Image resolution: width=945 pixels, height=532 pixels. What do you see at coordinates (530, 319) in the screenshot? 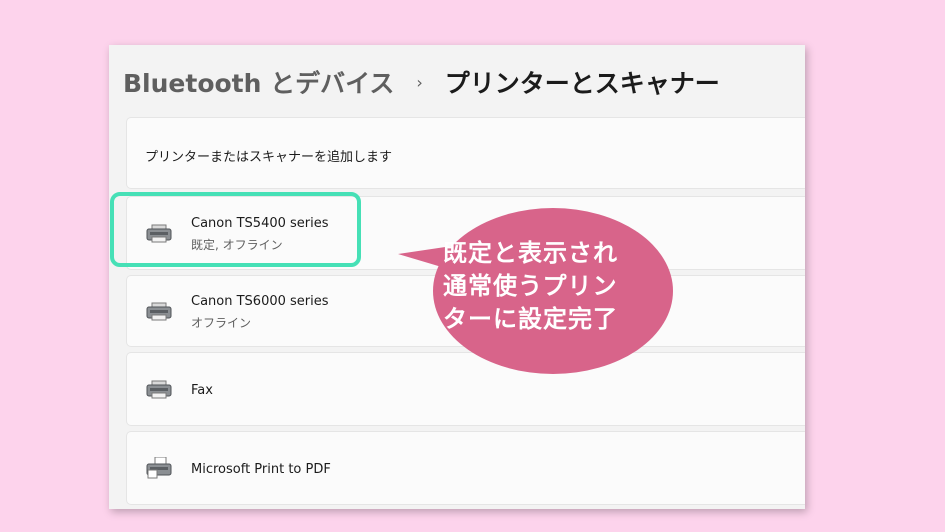
I see `callout-line: ターに設定完了` at bounding box center [530, 319].